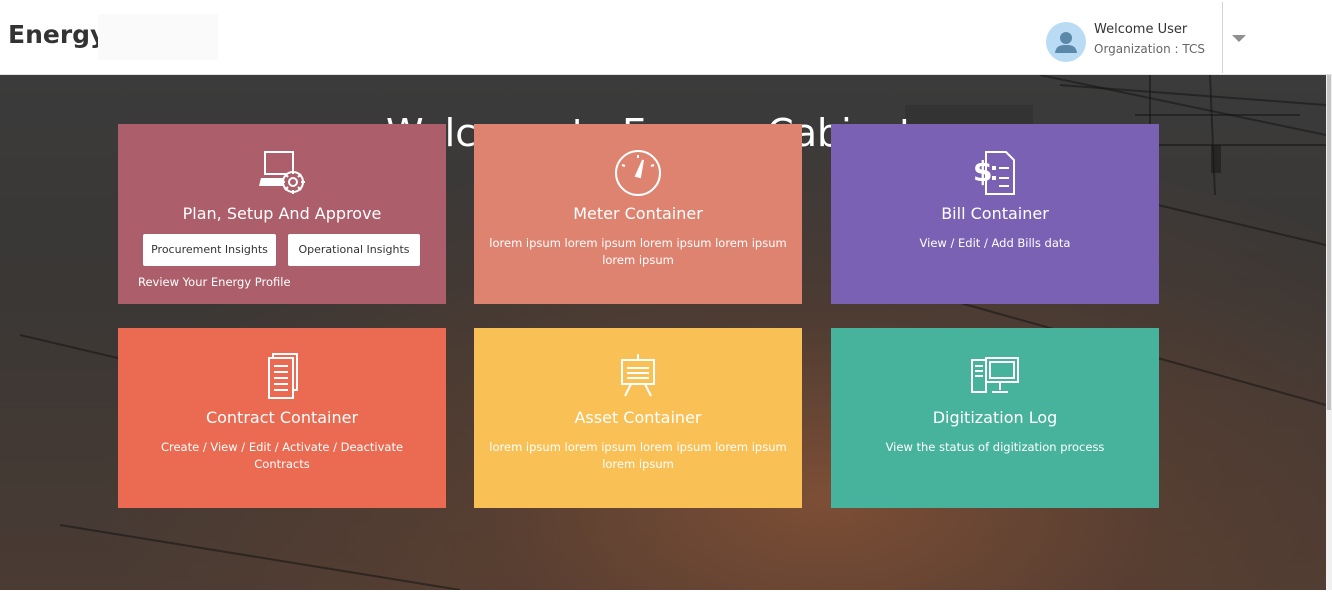 The image size is (1332, 592). Describe the element at coordinates (995, 447) in the screenshot. I see `card-description: View the status of digitization process` at that location.